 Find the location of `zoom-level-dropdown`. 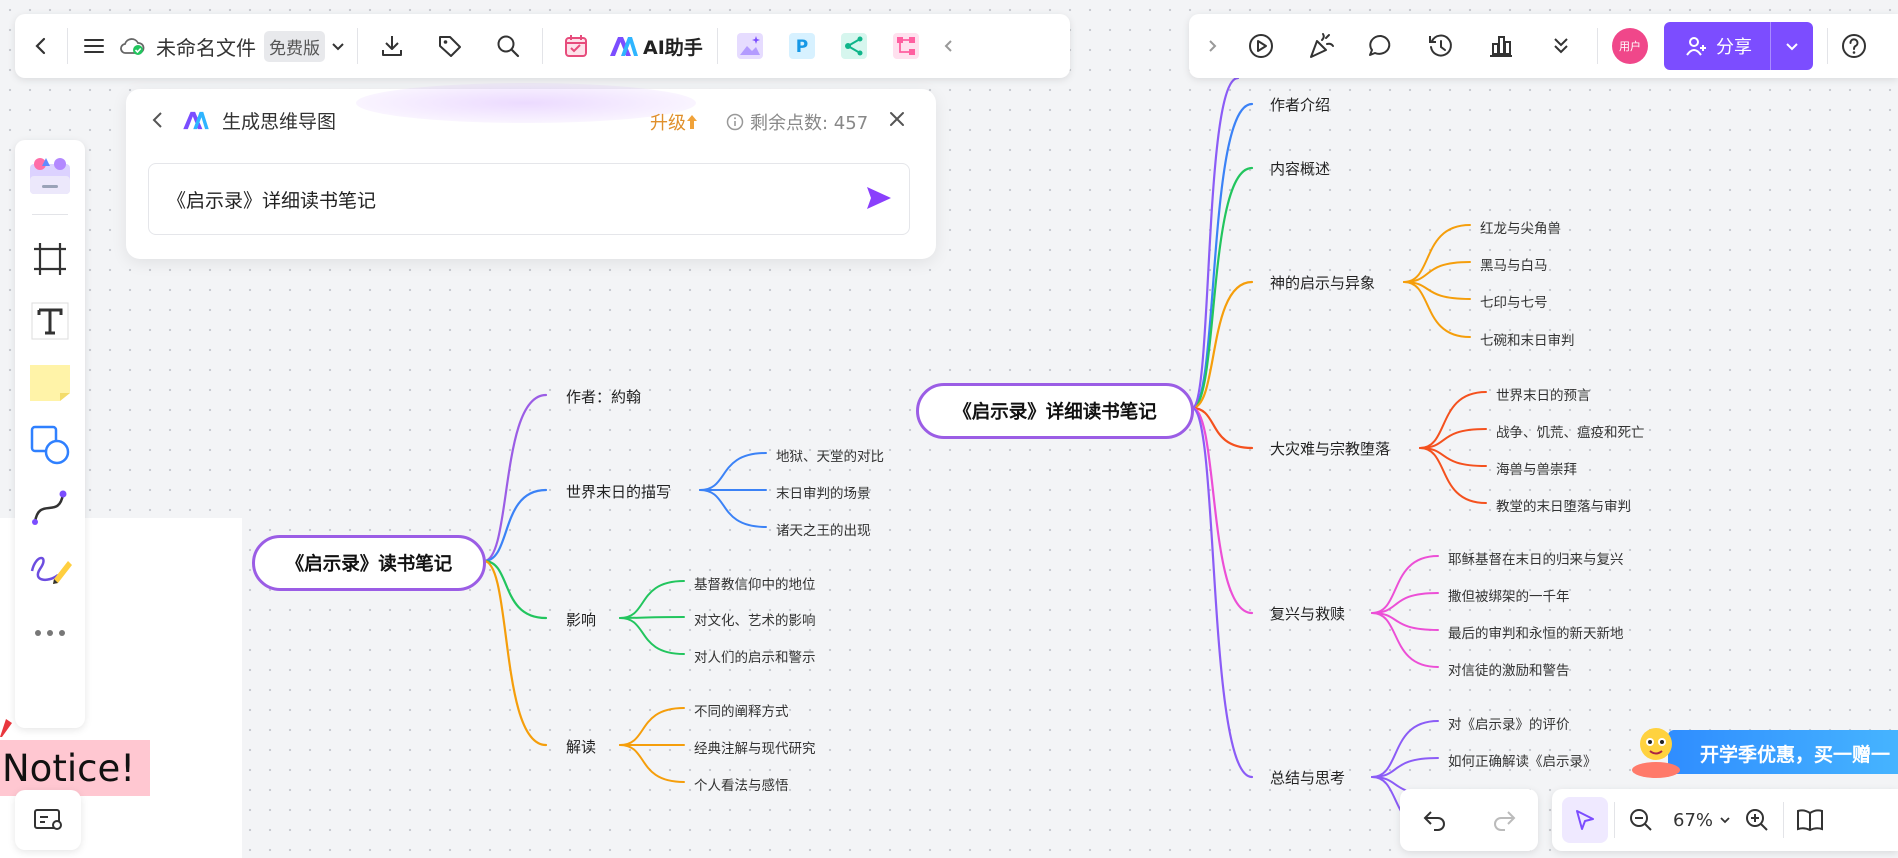

zoom-level-dropdown is located at coordinates (1725, 820).